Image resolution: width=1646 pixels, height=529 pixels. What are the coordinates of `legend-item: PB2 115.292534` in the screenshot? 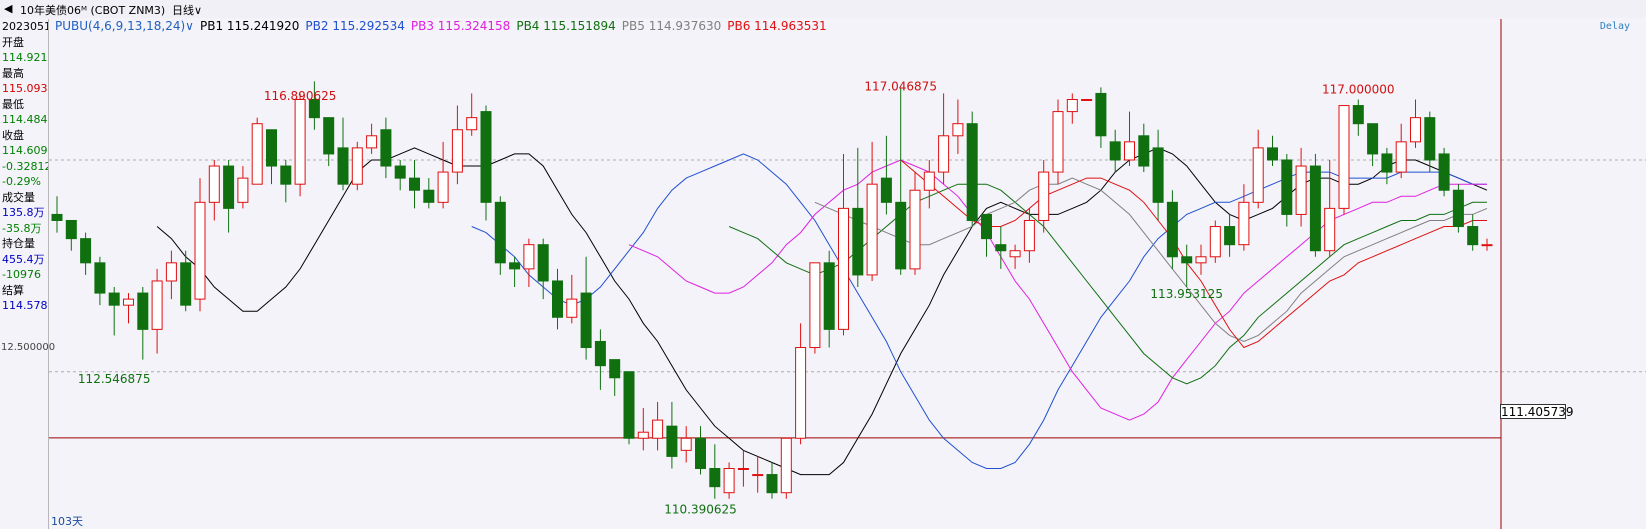 It's located at (354, 26).